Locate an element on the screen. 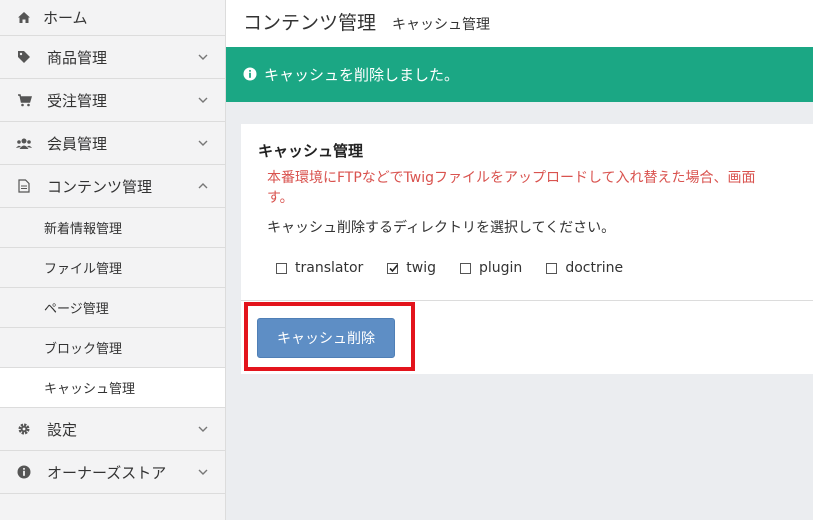  sidebar-item-settings: 設定 is located at coordinates (112, 429).